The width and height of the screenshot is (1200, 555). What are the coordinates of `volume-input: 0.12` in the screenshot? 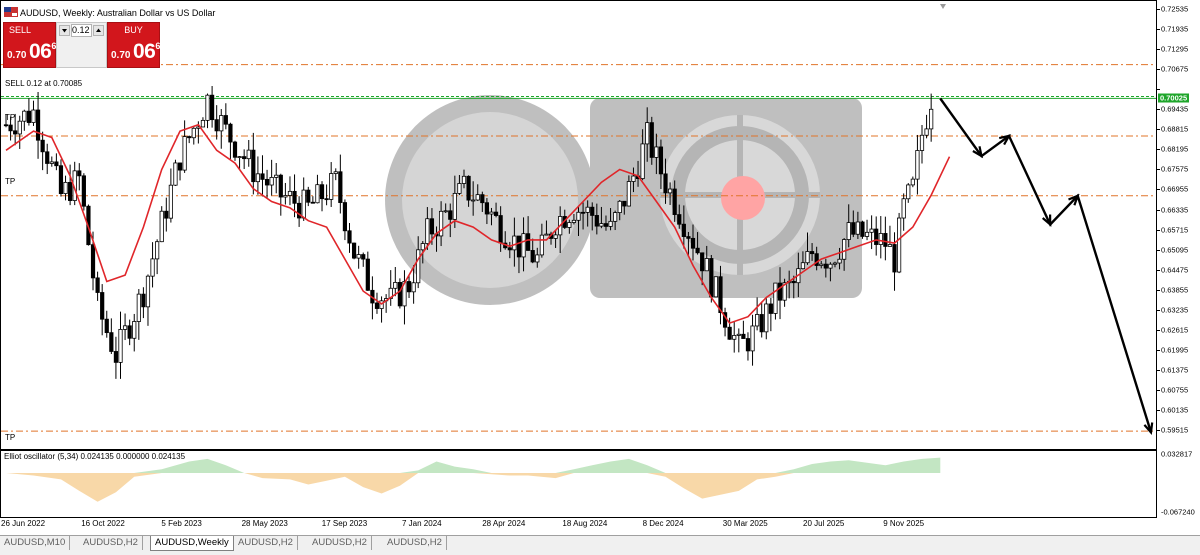 It's located at (81, 30).